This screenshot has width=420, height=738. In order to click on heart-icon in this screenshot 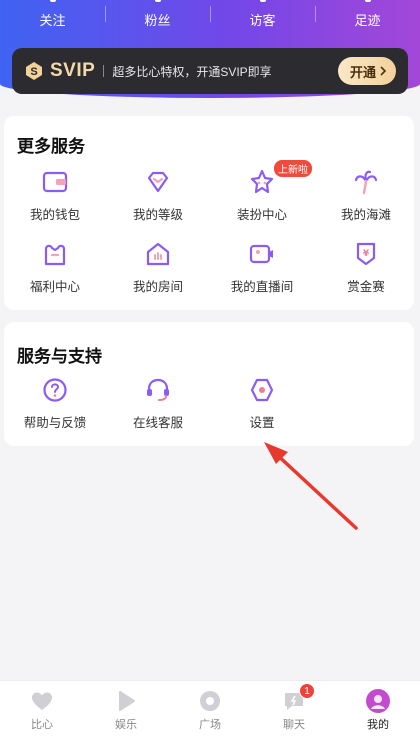, I will do `click(42, 701)`.